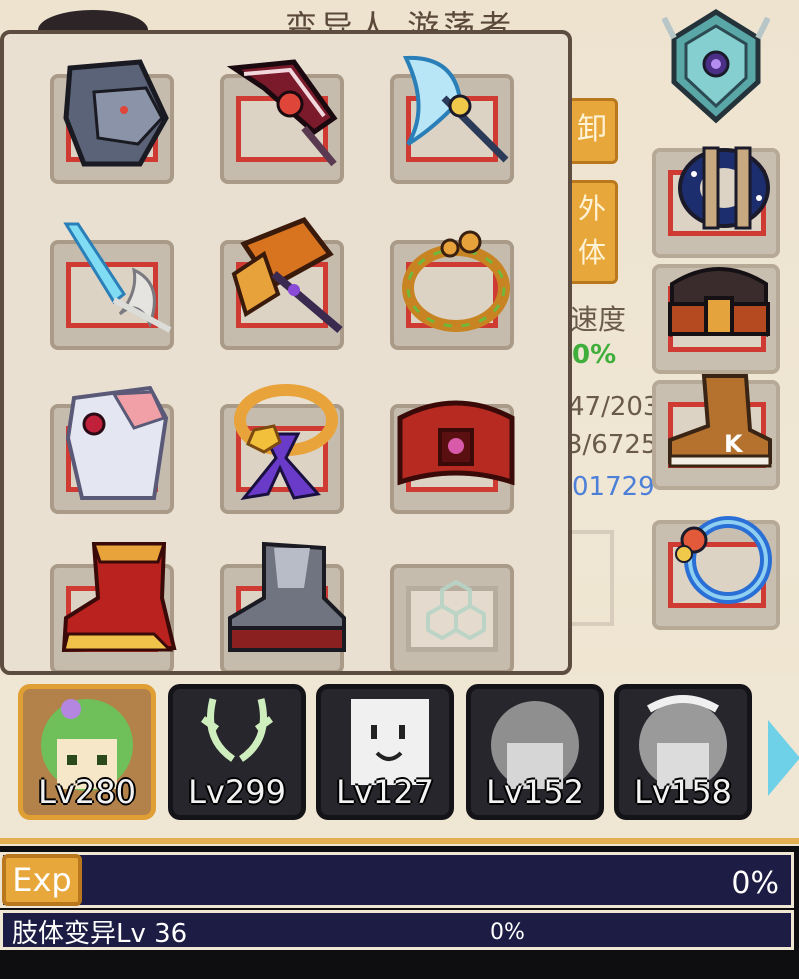  What do you see at coordinates (455, 109) in the screenshot?
I see `ice-axe-icon` at bounding box center [455, 109].